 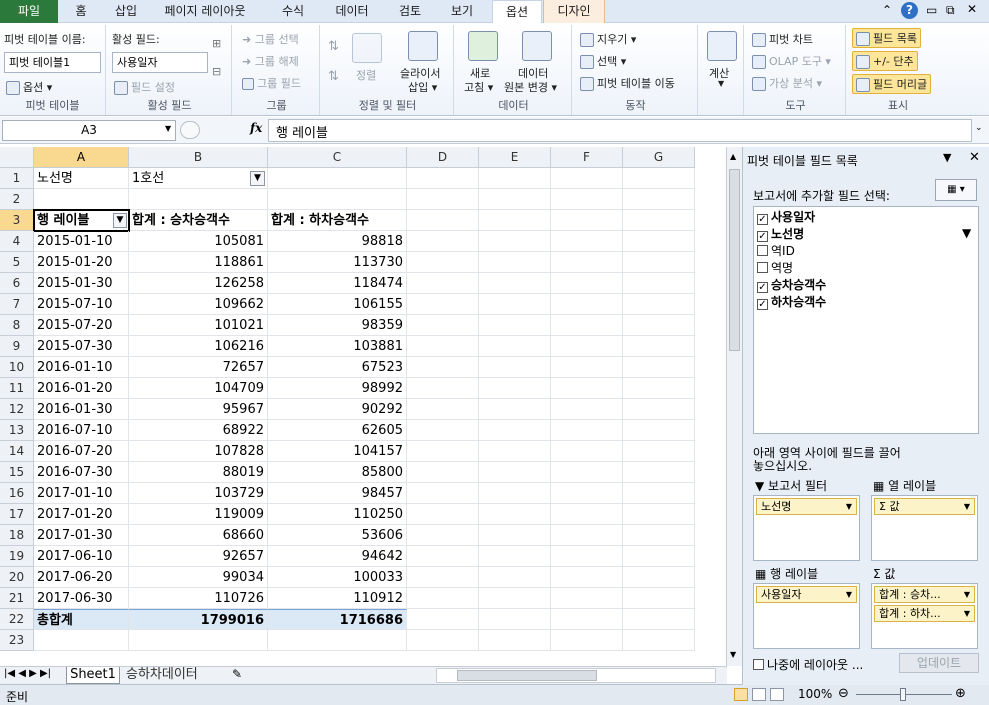 I want to click on cell-c19: 94642, so click(x=337, y=556).